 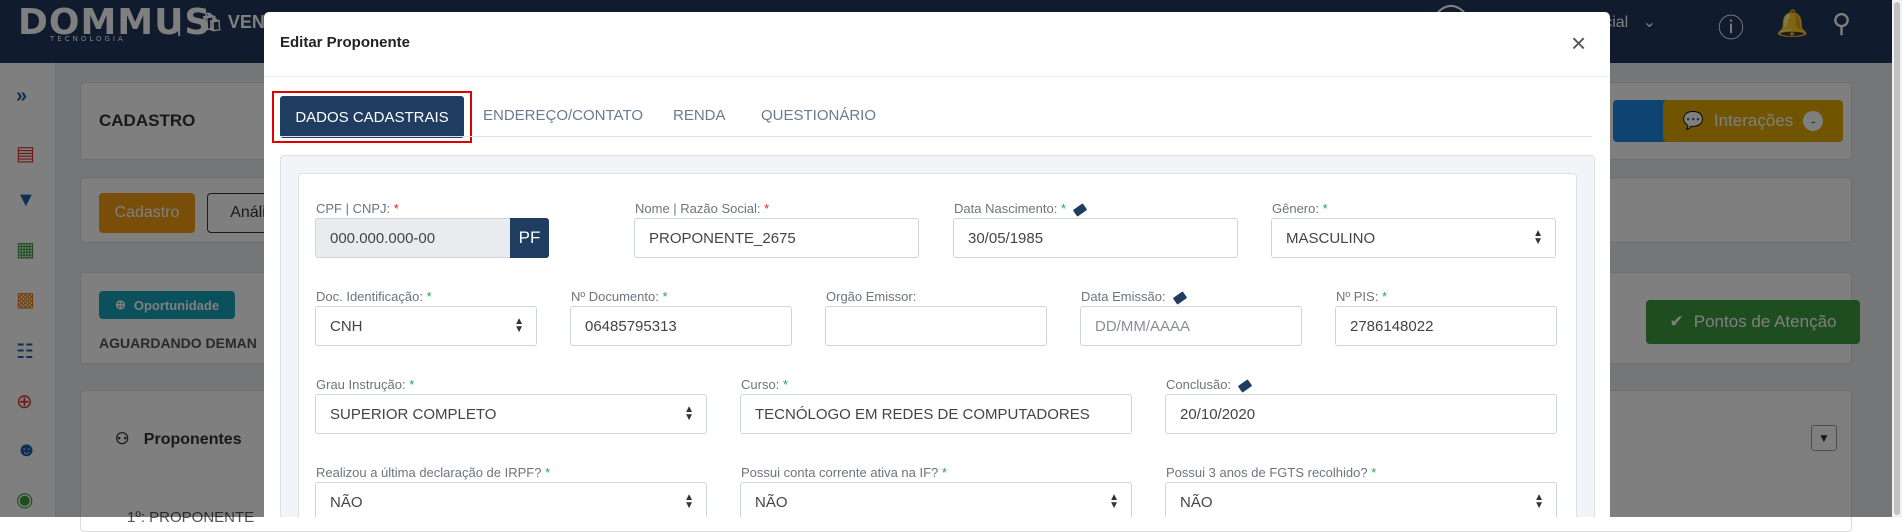 What do you see at coordinates (631, 326) in the screenshot?
I see `num-doc-value: 06485795313` at bounding box center [631, 326].